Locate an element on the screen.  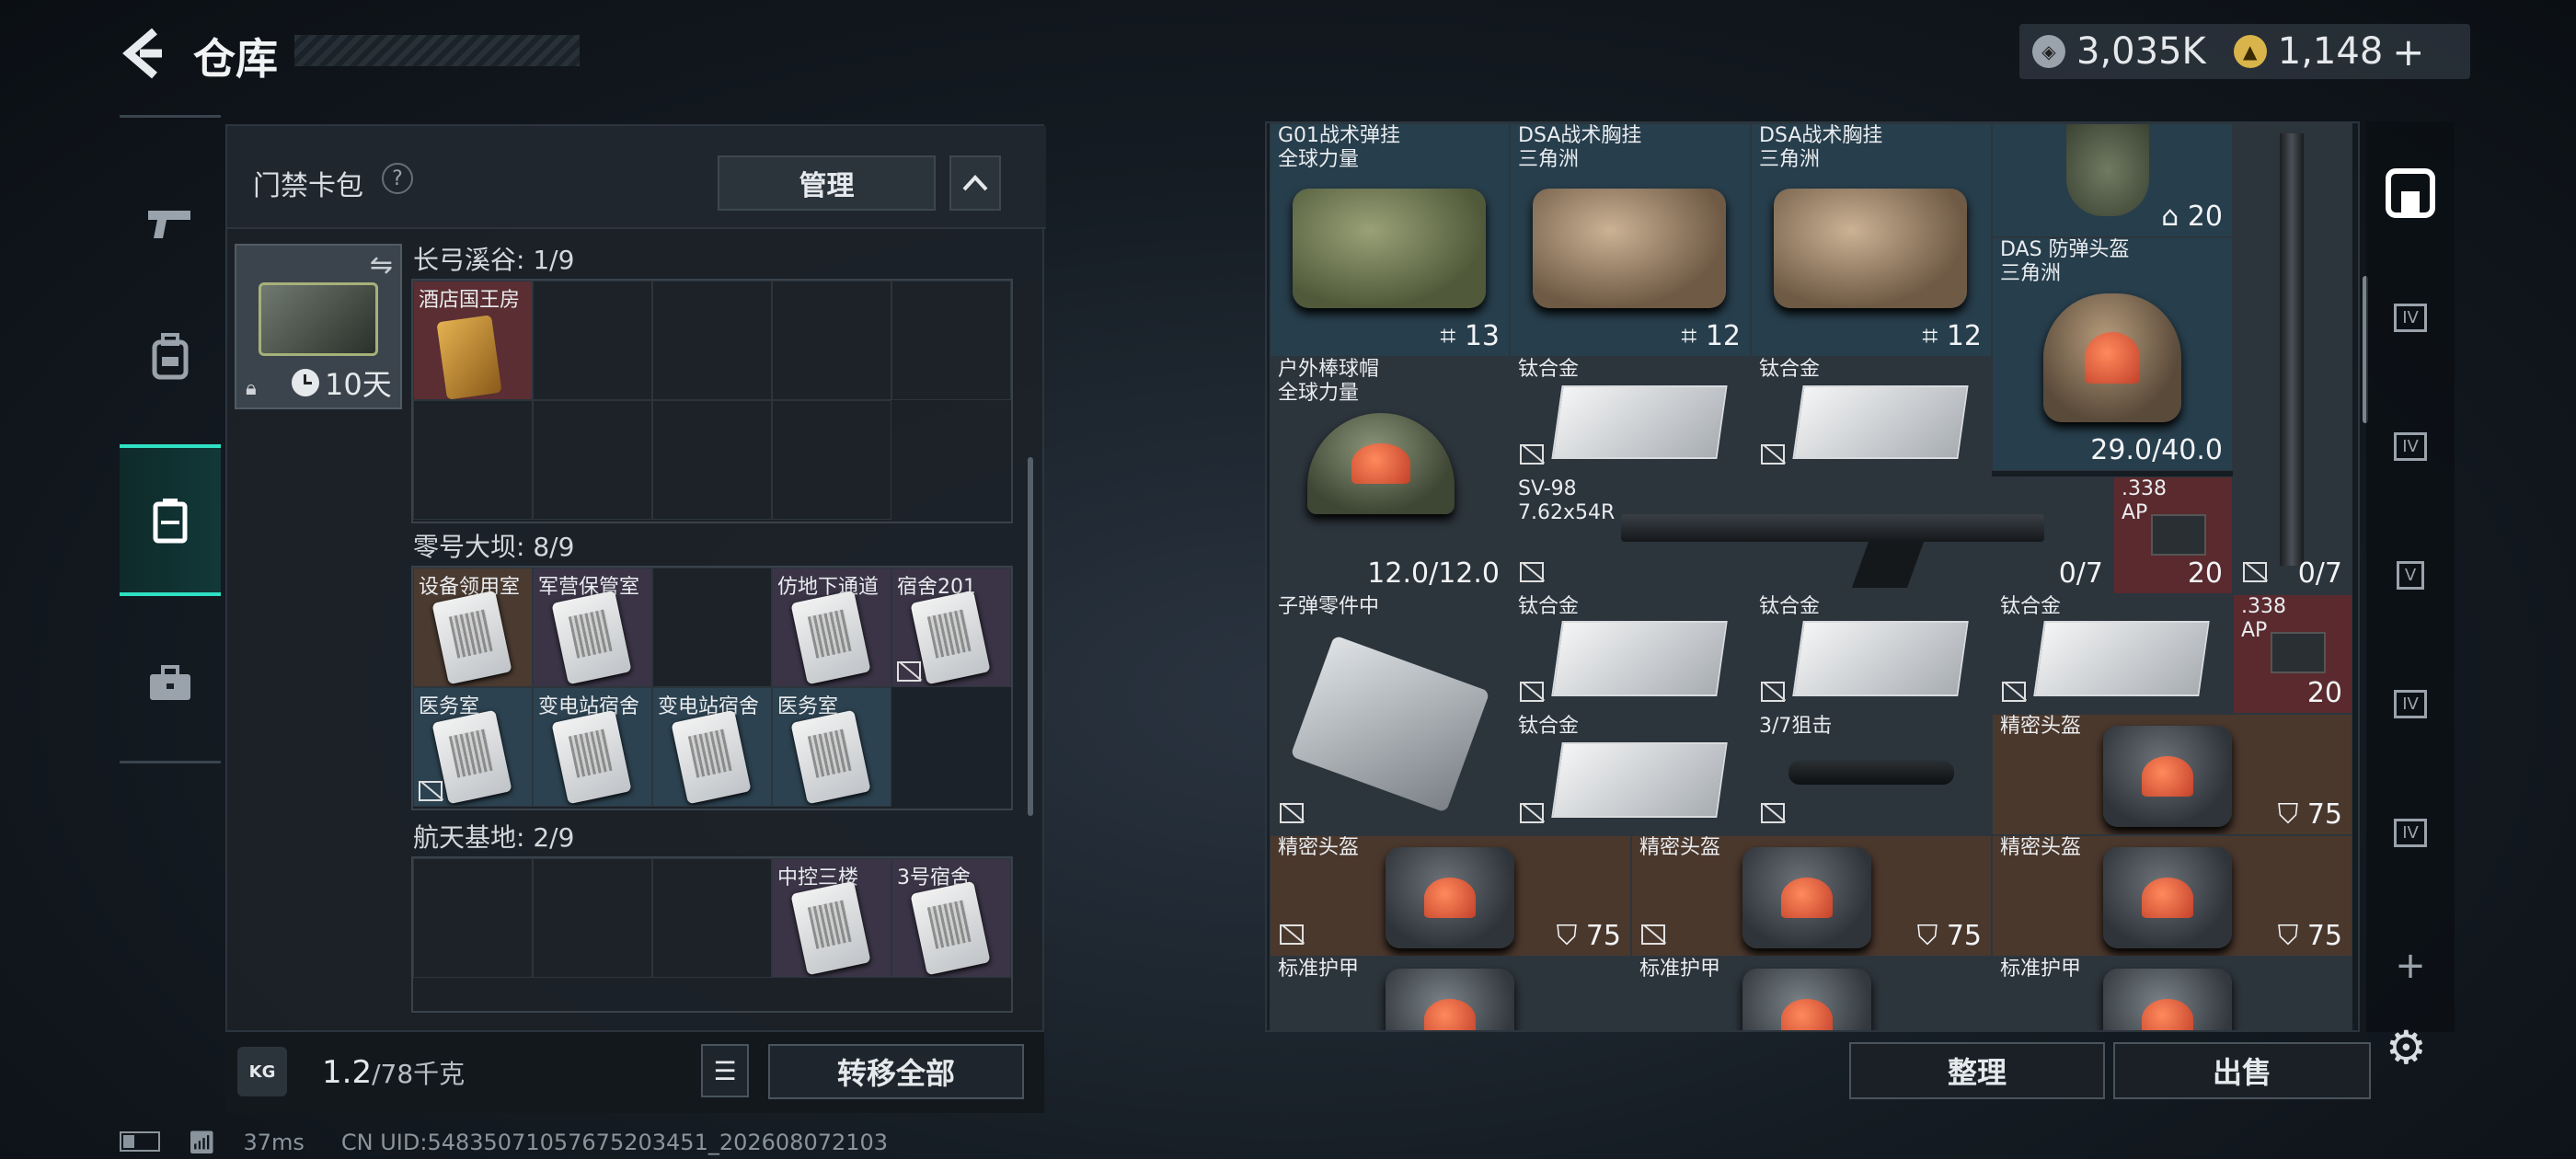
stash-item: SV-98 7.62x54R 0/7 is located at coordinates (1811, 535).